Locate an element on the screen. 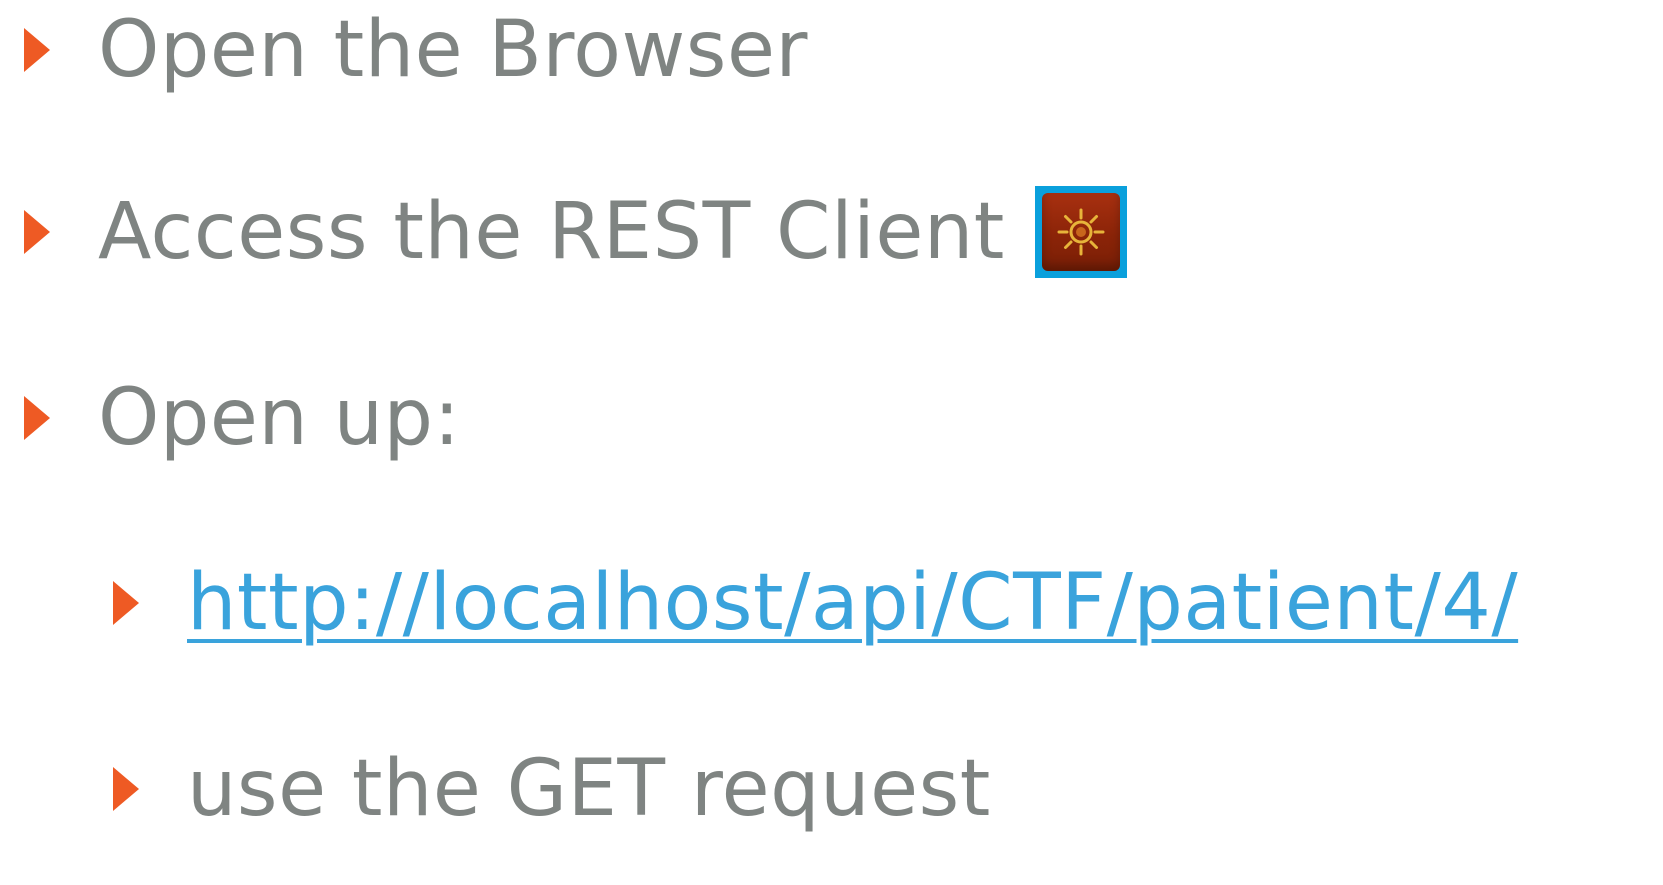 The height and width of the screenshot is (885, 1663). sun-gear-icon is located at coordinates (1081, 232).